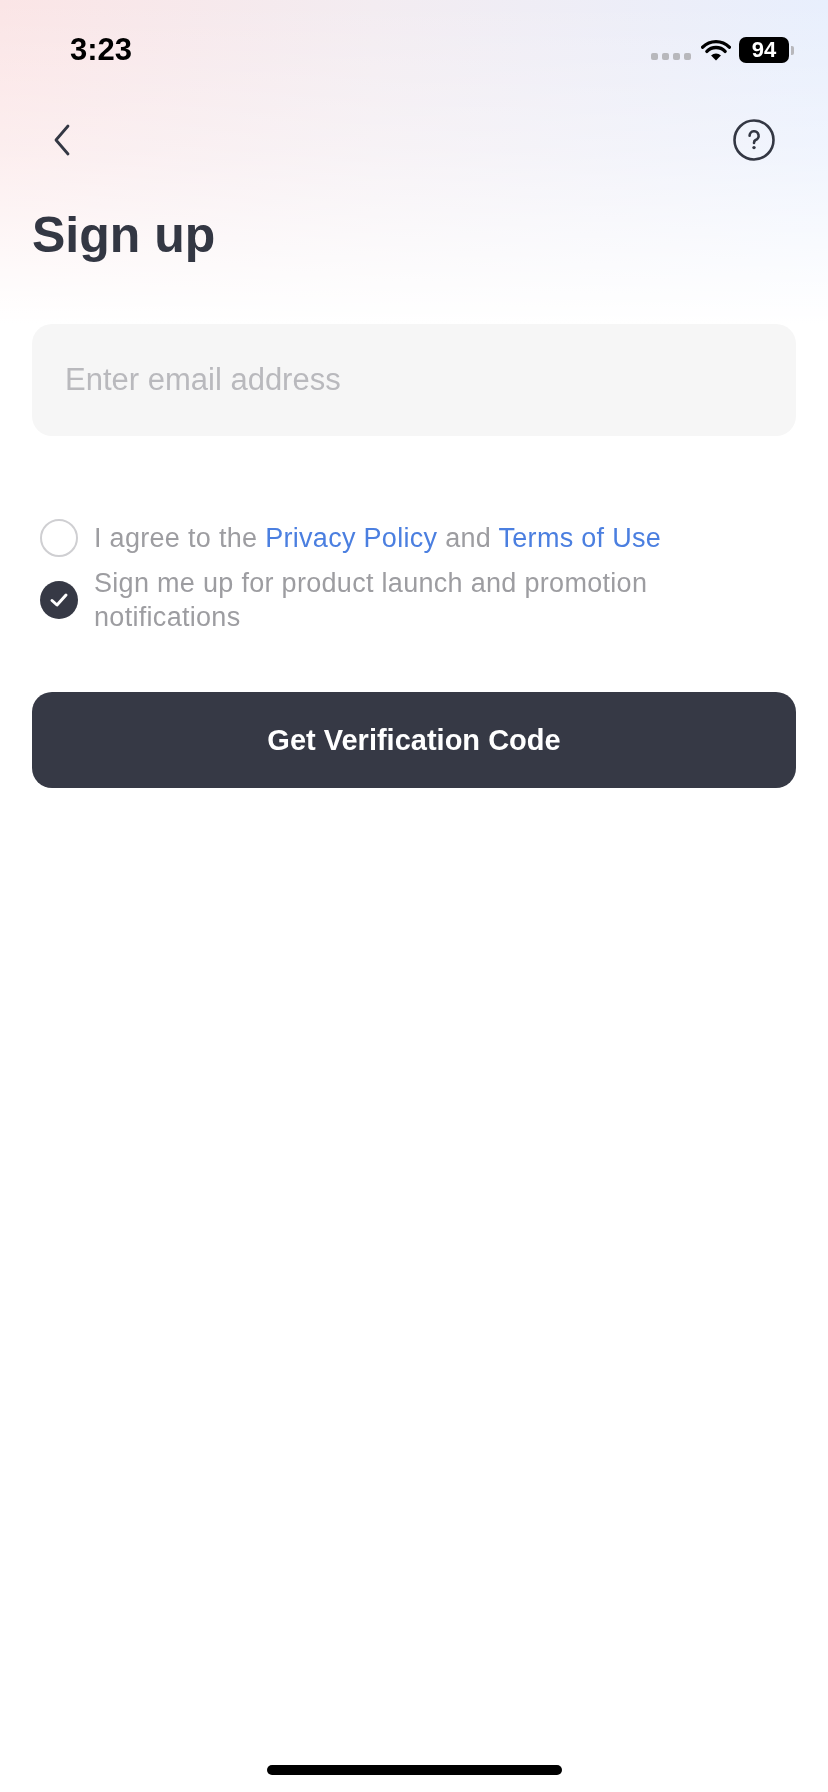 This screenshot has width=828, height=1792. I want to click on policy-link: Privacy Policy, so click(351, 538).